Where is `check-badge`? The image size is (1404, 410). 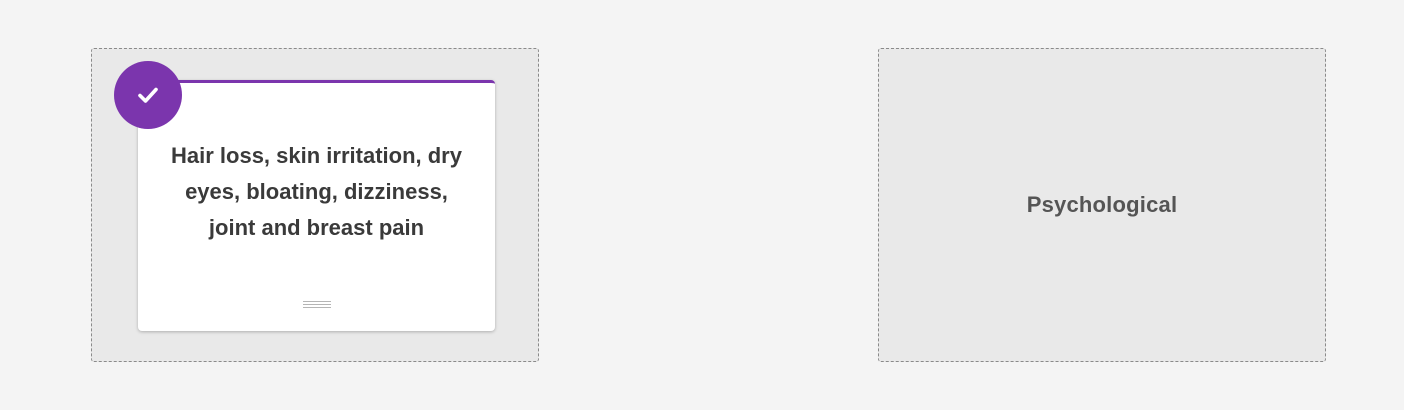 check-badge is located at coordinates (148, 95).